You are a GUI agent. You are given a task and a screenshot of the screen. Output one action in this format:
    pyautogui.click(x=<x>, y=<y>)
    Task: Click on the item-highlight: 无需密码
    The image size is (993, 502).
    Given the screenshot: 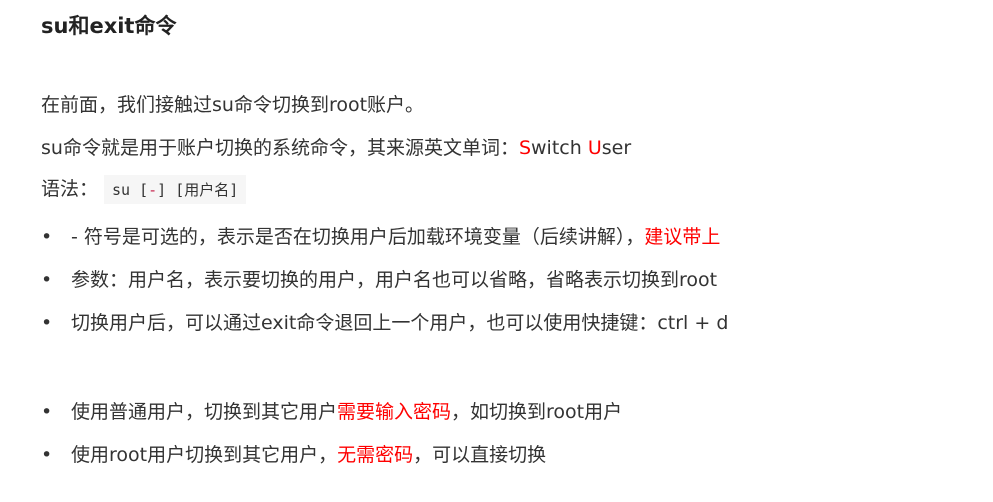 What is the action you would take?
    pyautogui.click(x=375, y=455)
    